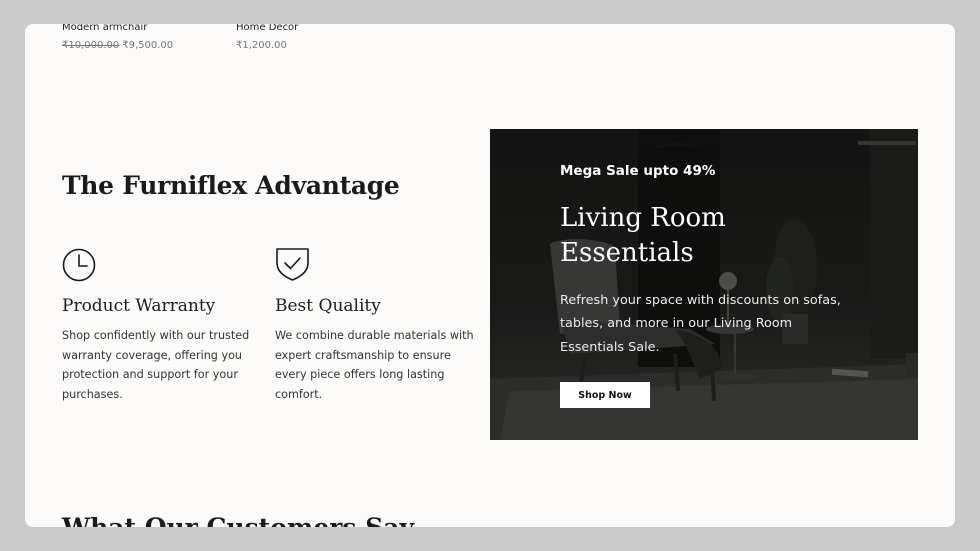 The image size is (980, 551). What do you see at coordinates (92, 185) in the screenshot?
I see `advantage-title-pre: The` at bounding box center [92, 185].